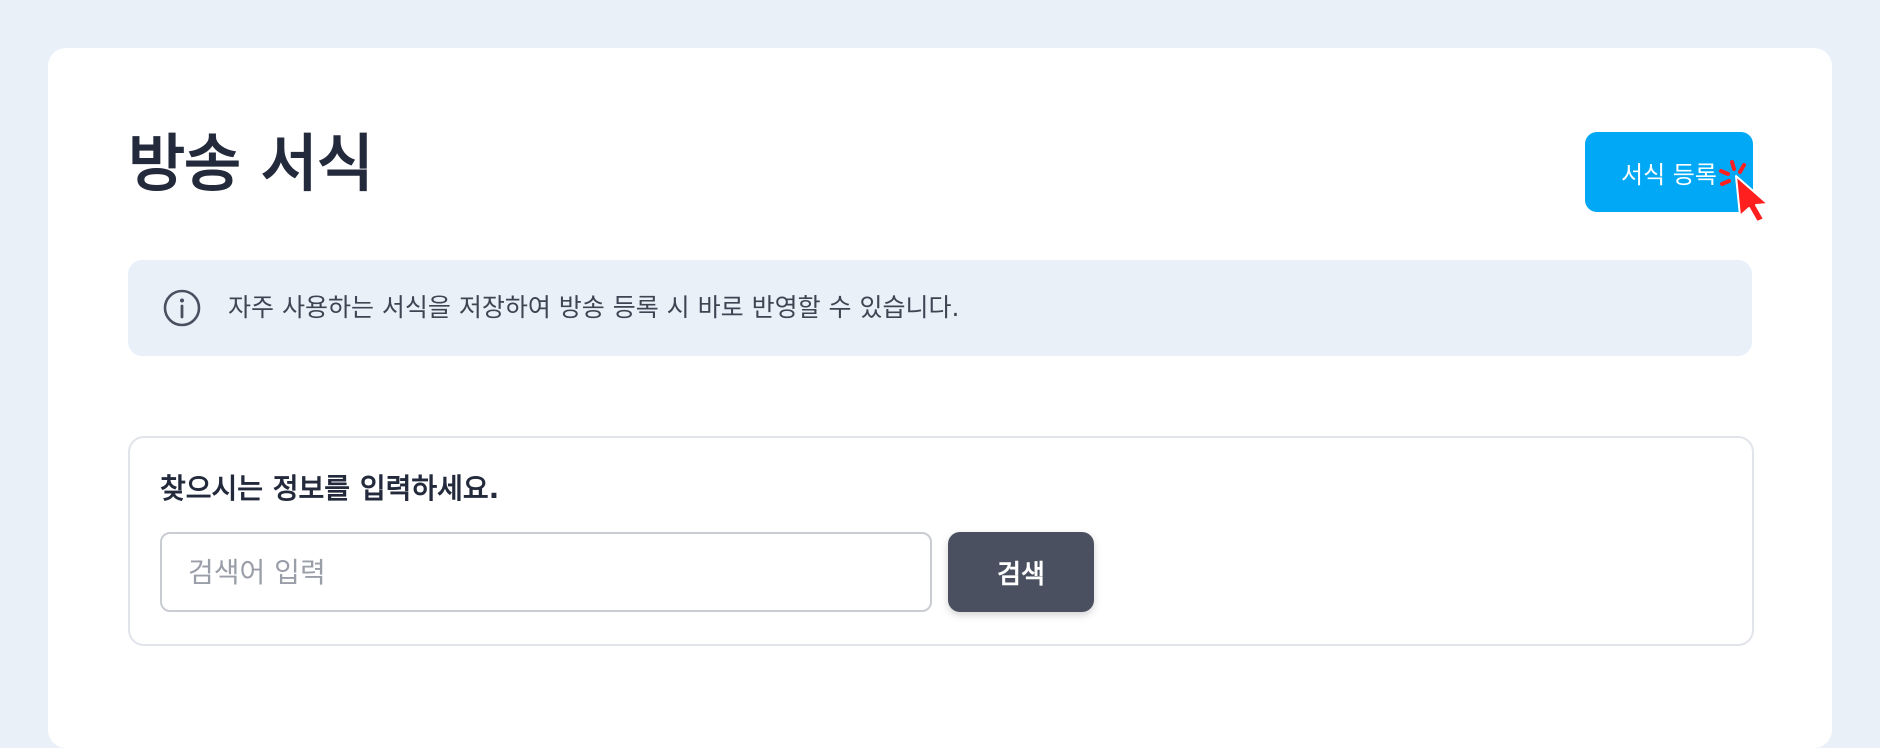 Image resolution: width=1880 pixels, height=748 pixels. I want to click on info-notice: 자주 사용하는 서식을 저장하여 방송 등록 시 바로 반영할 수 있습니다., so click(940, 308).